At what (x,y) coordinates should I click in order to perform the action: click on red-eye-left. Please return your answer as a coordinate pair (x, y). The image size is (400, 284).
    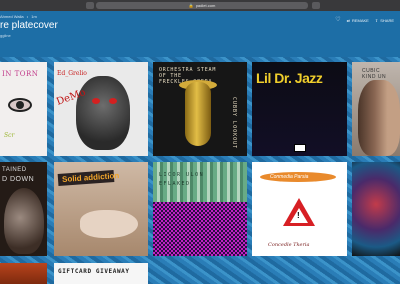
    Looking at the image, I should click on (96, 101).